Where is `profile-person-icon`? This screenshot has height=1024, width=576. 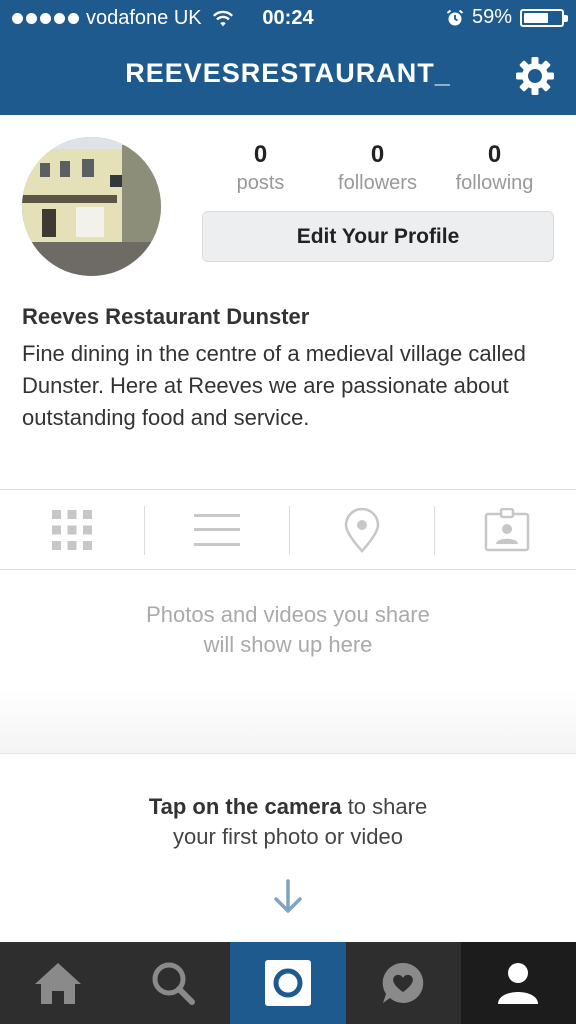
profile-person-icon is located at coordinates (518, 983).